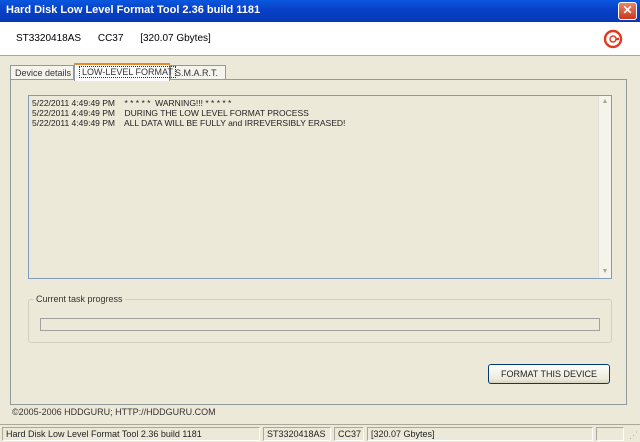 Image resolution: width=640 pixels, height=442 pixels. Describe the element at coordinates (320, 39) in the screenshot. I see `device-header: ST3320418AS CC37 [320.07 Gbytes]` at that location.